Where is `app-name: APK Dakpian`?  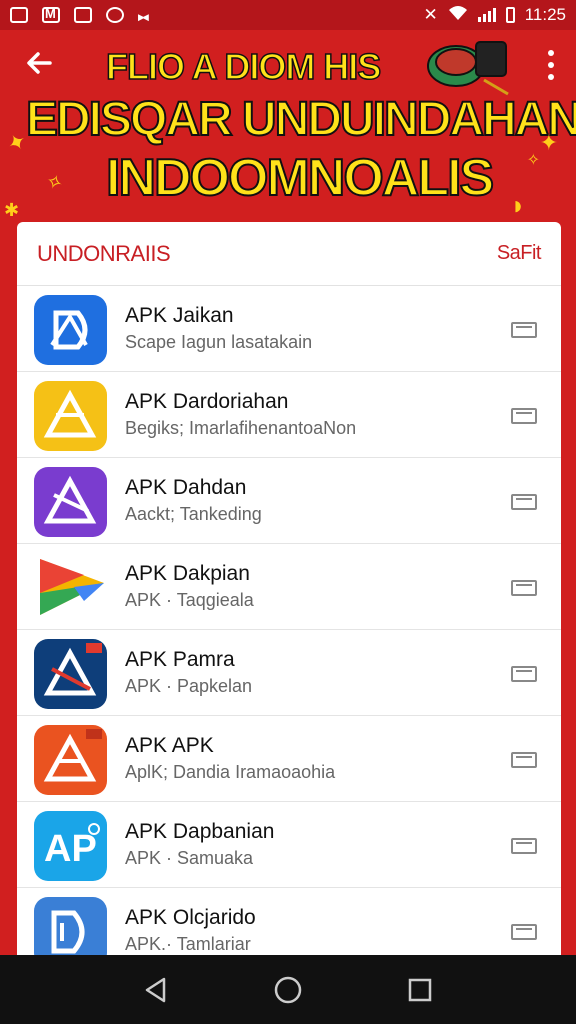
app-name: APK Dakpian is located at coordinates (187, 573).